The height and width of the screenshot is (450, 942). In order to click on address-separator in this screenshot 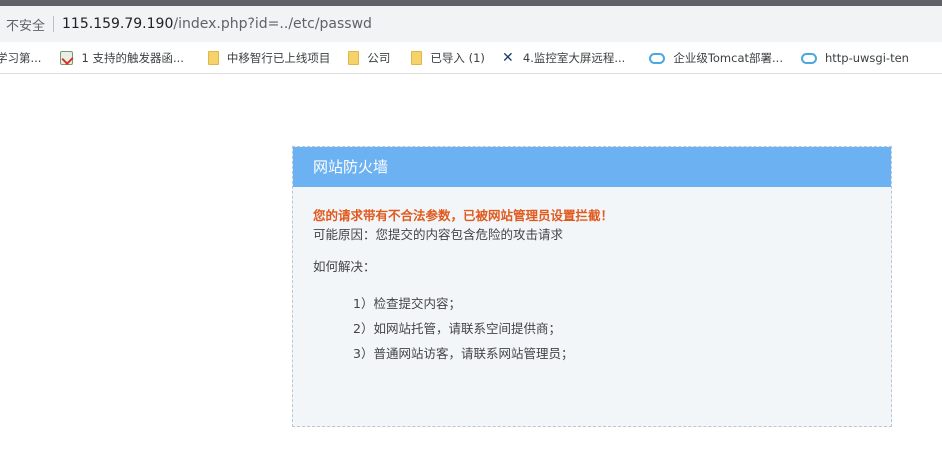, I will do `click(54, 24)`.